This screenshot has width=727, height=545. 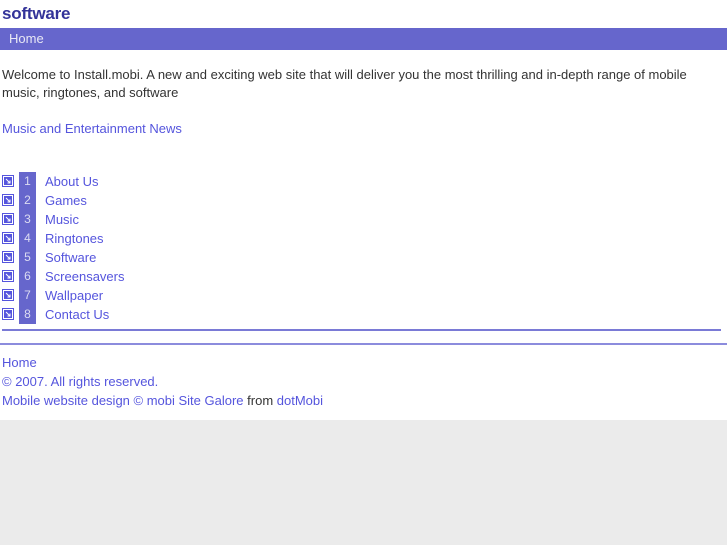 I want to click on layout-spacer, so click(x=363, y=154).